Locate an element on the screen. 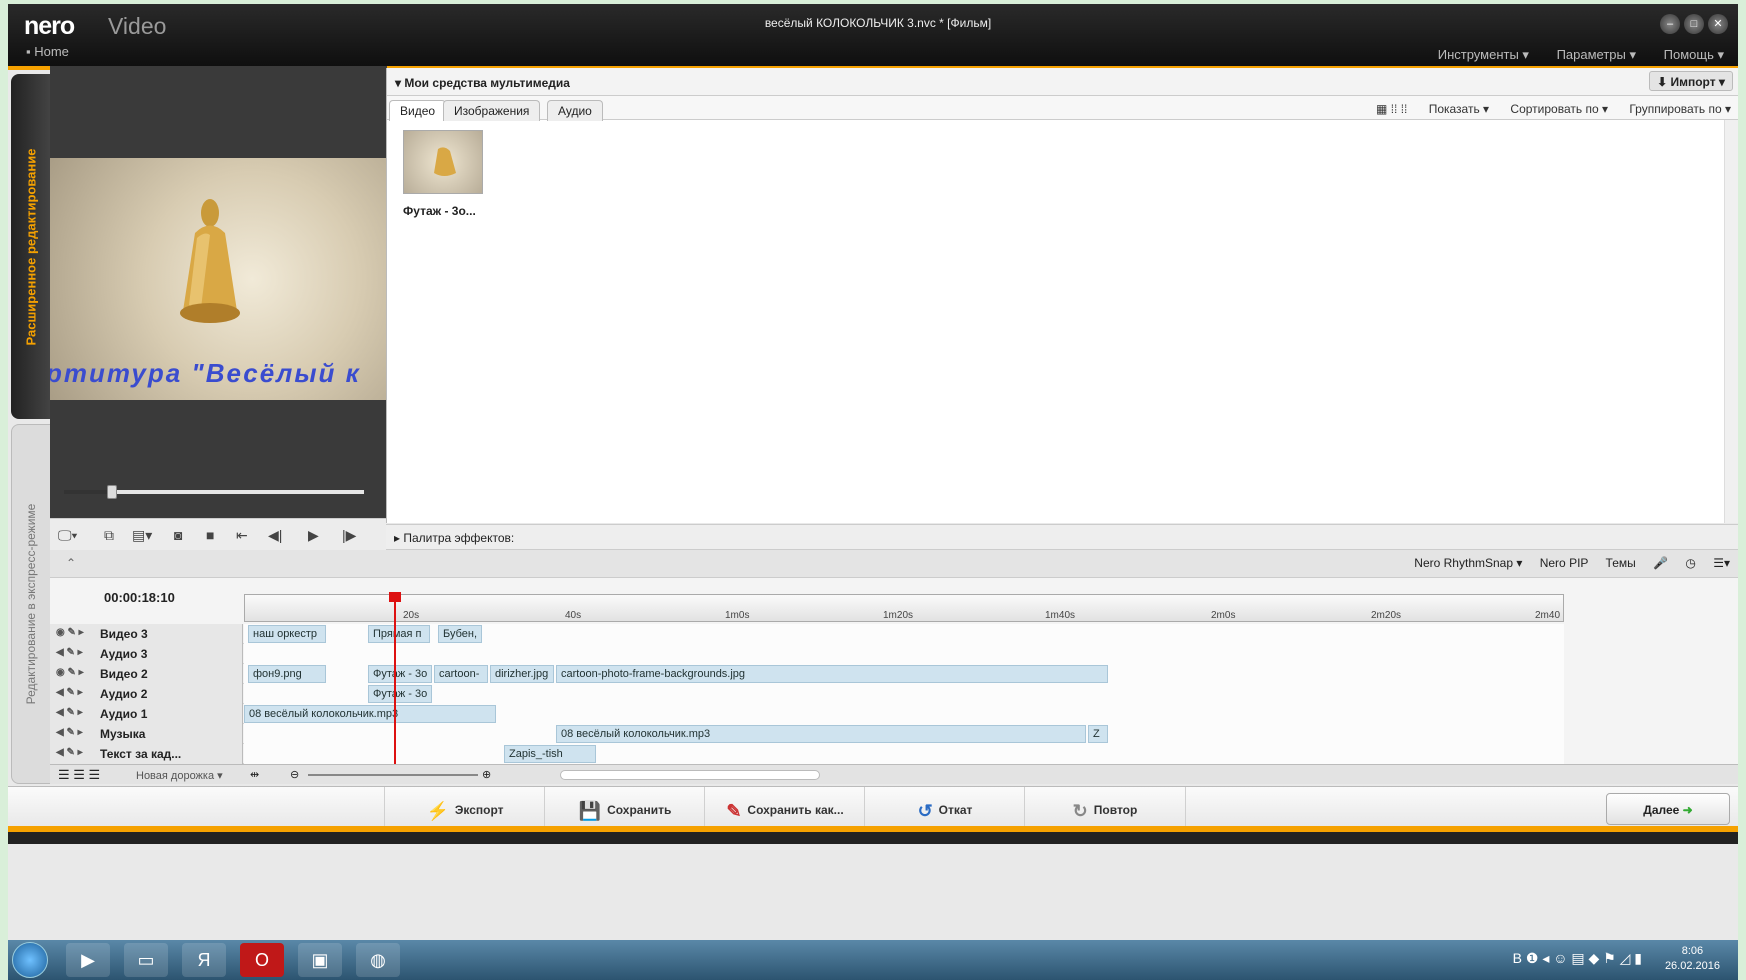 Image resolution: width=1746 pixels, height=980 pixels. track-lane: Zapis_-tish is located at coordinates (904, 754).